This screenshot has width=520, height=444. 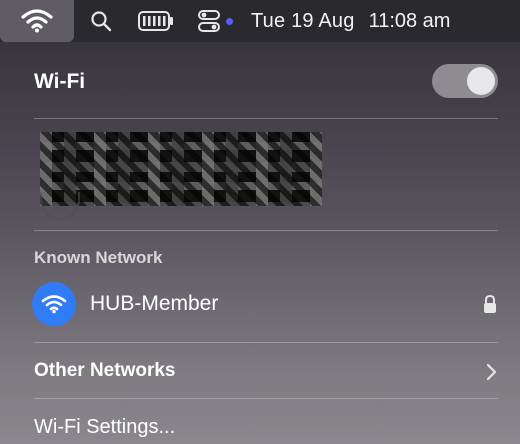 What do you see at coordinates (209, 21) in the screenshot?
I see `control-center-icon` at bounding box center [209, 21].